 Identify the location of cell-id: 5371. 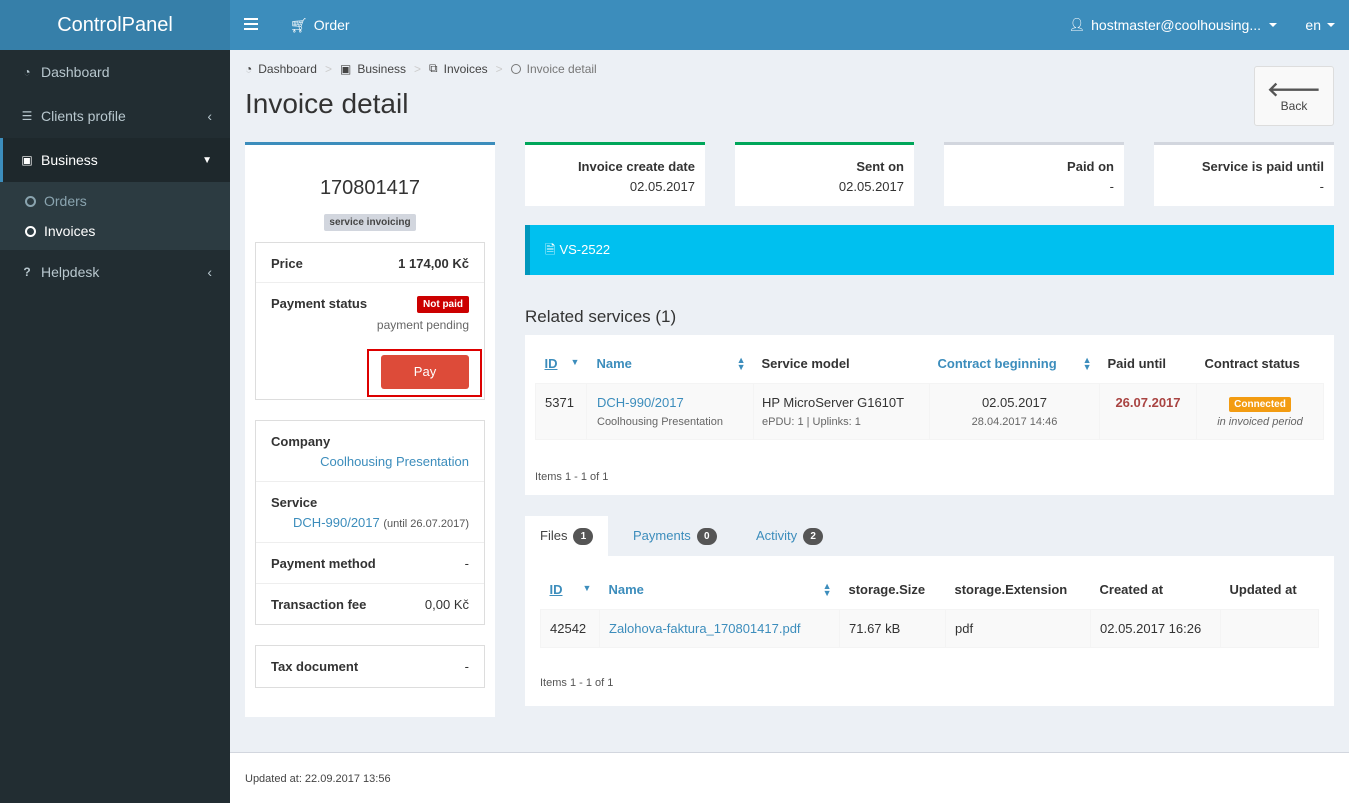
(561, 411).